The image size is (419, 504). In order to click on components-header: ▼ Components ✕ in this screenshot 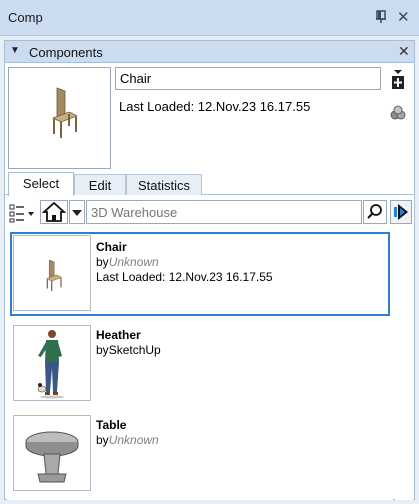, I will do `click(209, 52)`.